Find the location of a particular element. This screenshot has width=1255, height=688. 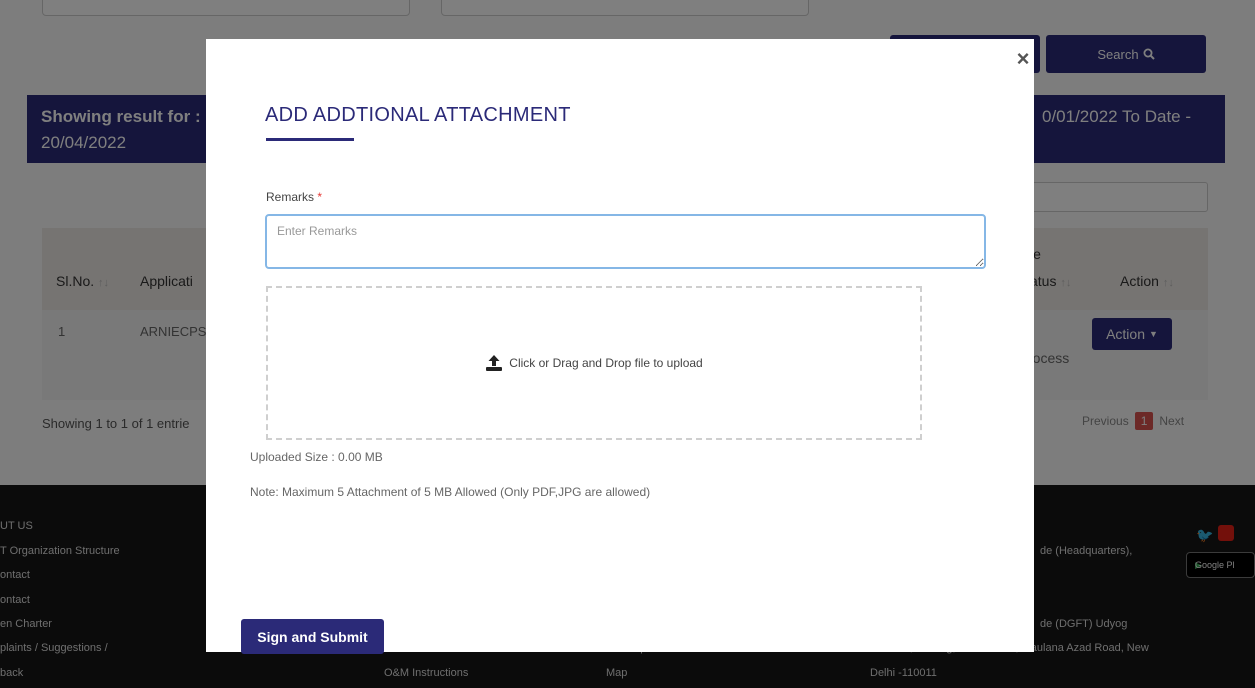

sign-and-submit-button: Sign and Submit is located at coordinates (312, 636).